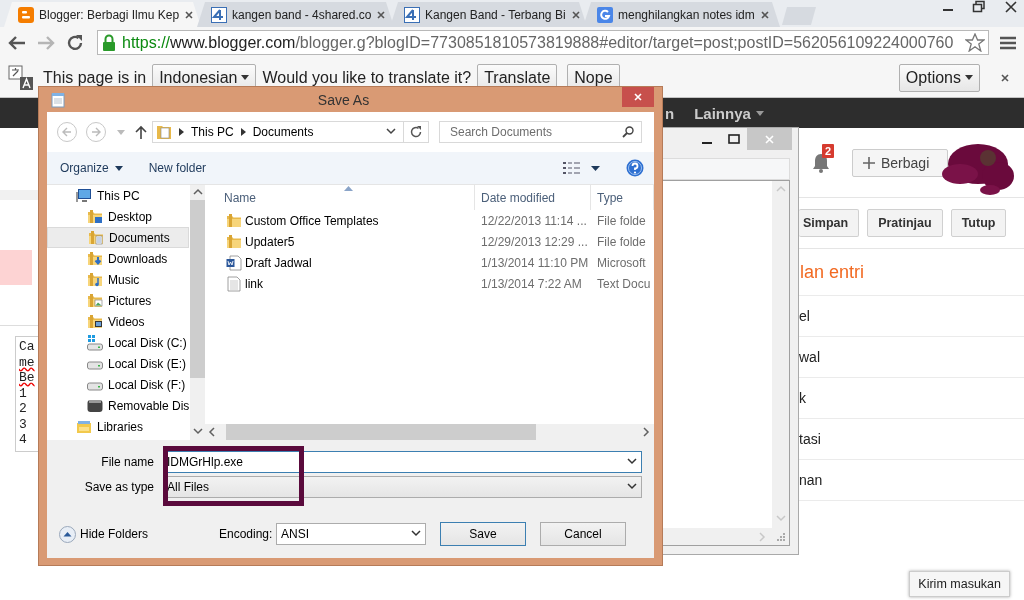  Describe the element at coordinates (118, 426) in the screenshot. I see `tree-item: Libraries` at that location.